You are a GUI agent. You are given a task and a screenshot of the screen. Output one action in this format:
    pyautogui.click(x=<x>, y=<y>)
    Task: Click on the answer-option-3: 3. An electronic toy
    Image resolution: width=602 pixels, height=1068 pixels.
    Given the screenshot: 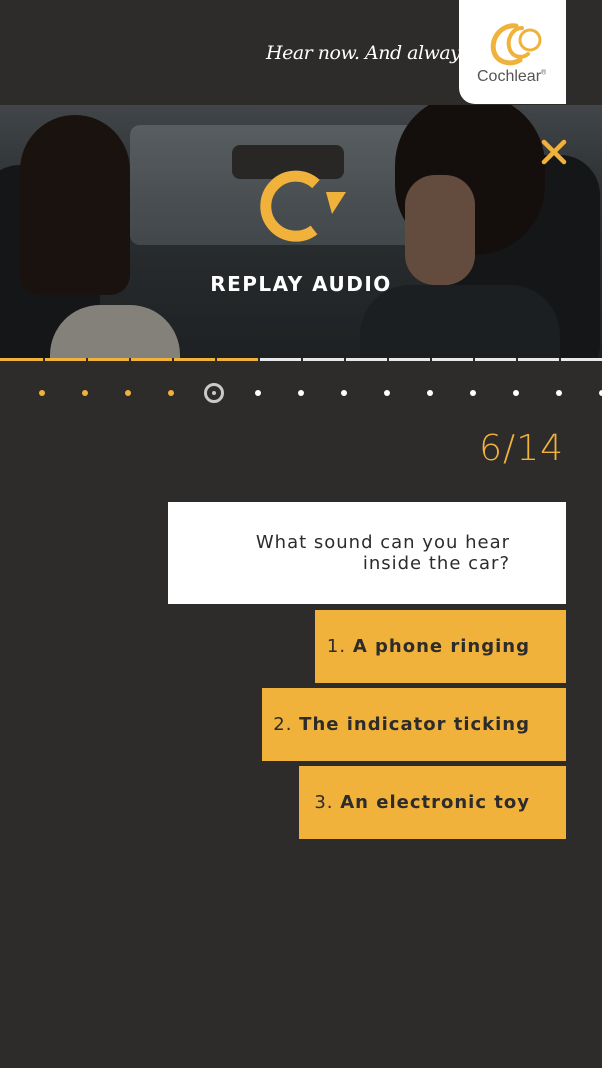 What is the action you would take?
    pyautogui.click(x=432, y=802)
    